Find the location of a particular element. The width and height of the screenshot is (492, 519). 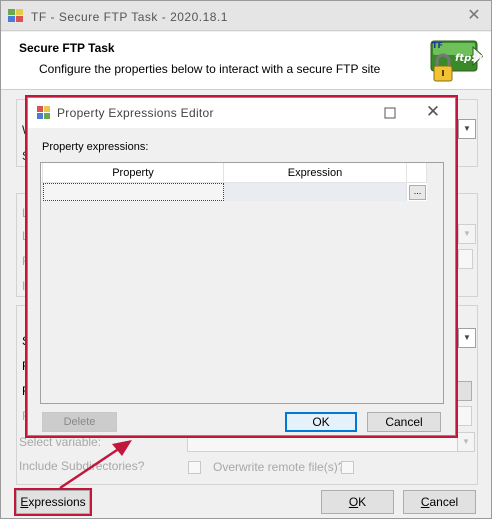

cancel-button-rest: ancel is located at coordinates (444, 502).